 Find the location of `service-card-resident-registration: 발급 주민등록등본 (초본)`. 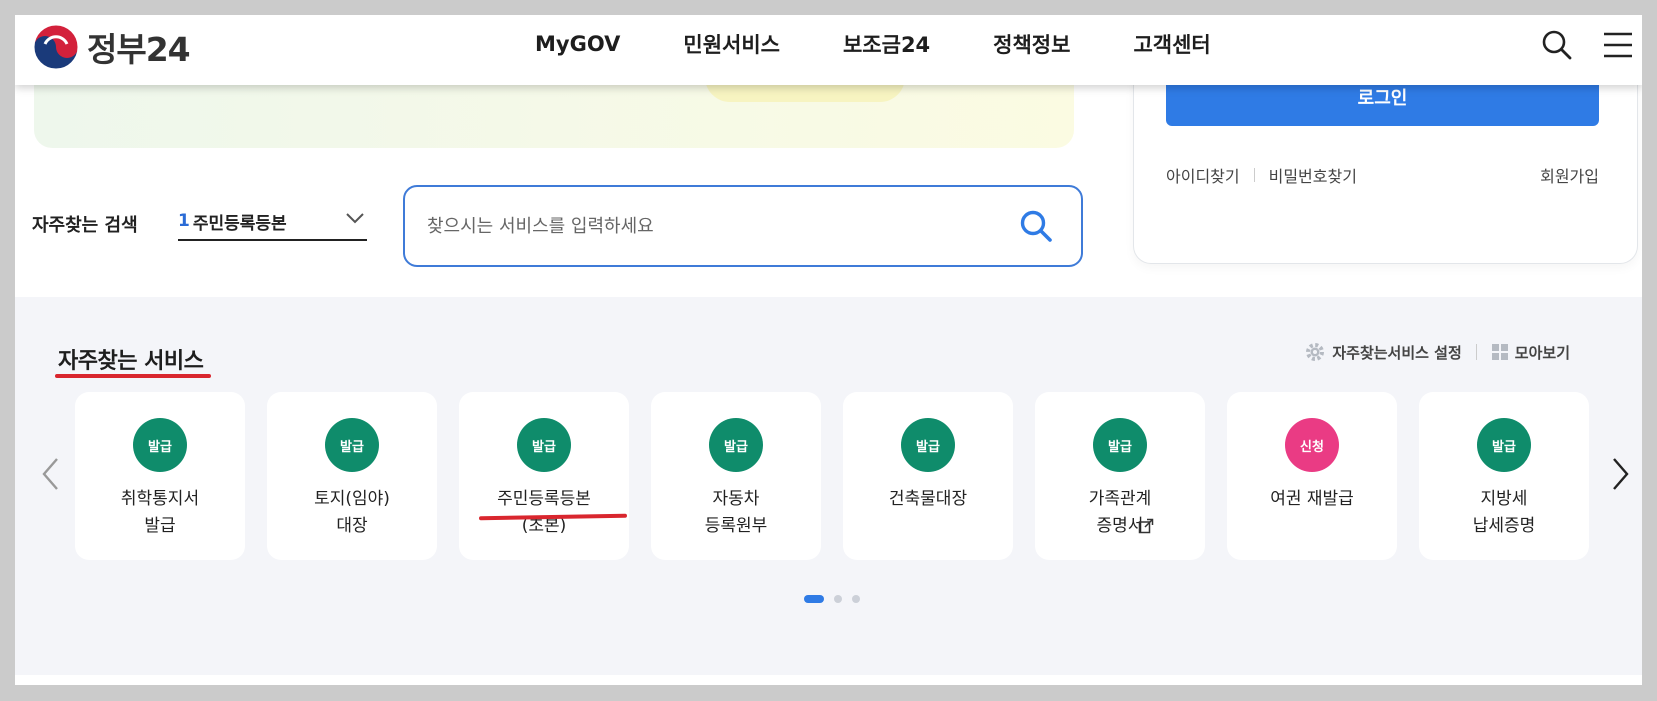

service-card-resident-registration: 발급 주민등록등본 (초본) is located at coordinates (544, 476).